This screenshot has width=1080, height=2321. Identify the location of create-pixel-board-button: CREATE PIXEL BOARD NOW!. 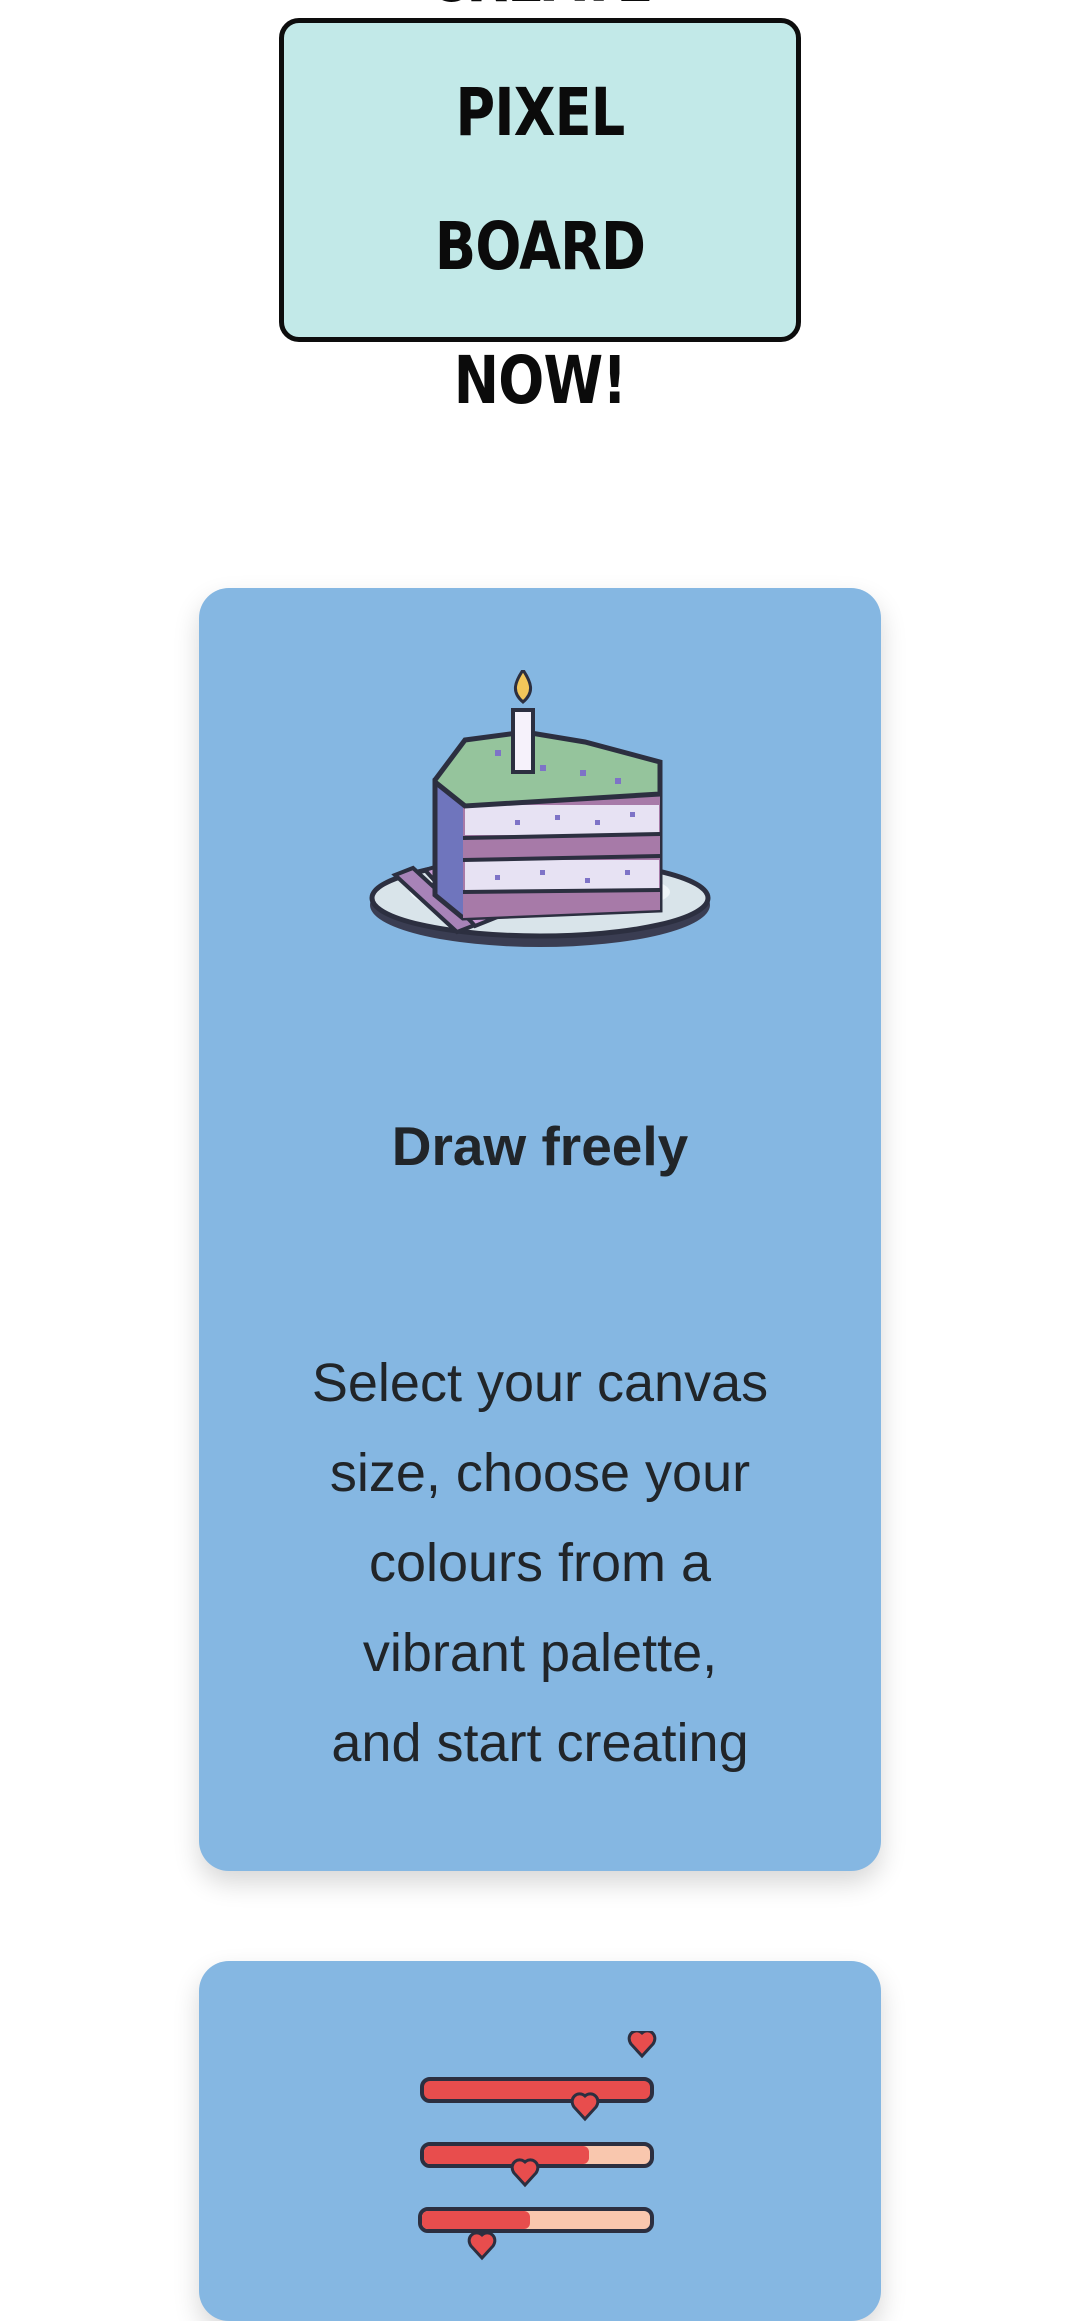
(540, 209).